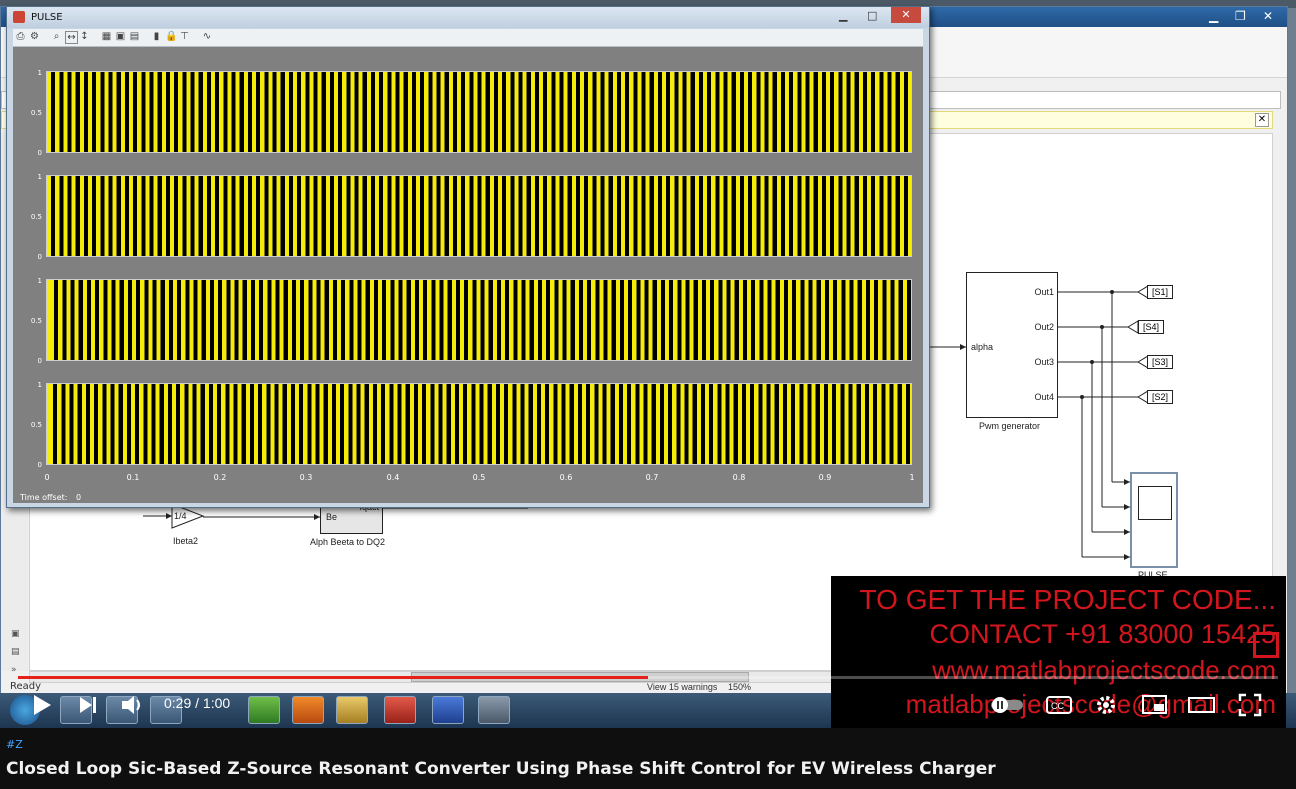  Describe the element at coordinates (1044, 292) in the screenshot. I see `pwm-output-port-label: Out1` at that location.